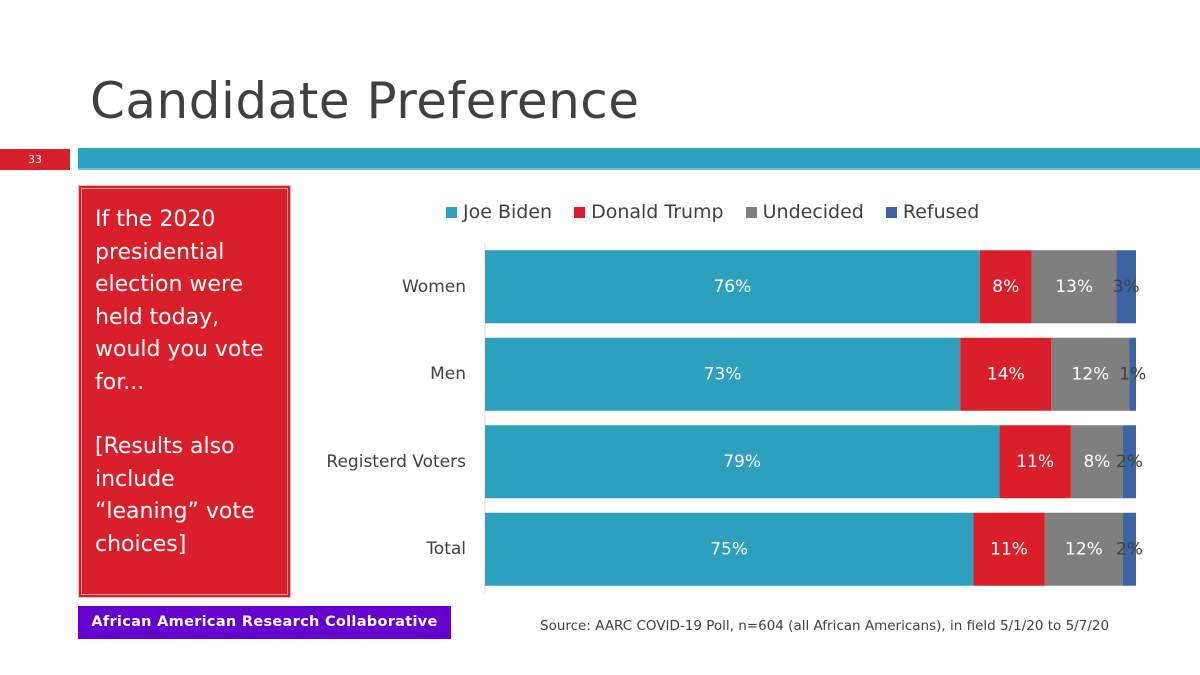 This screenshot has height=675, width=1200. Describe the element at coordinates (732, 287) in the screenshot. I see `data-label: 76%` at that location.